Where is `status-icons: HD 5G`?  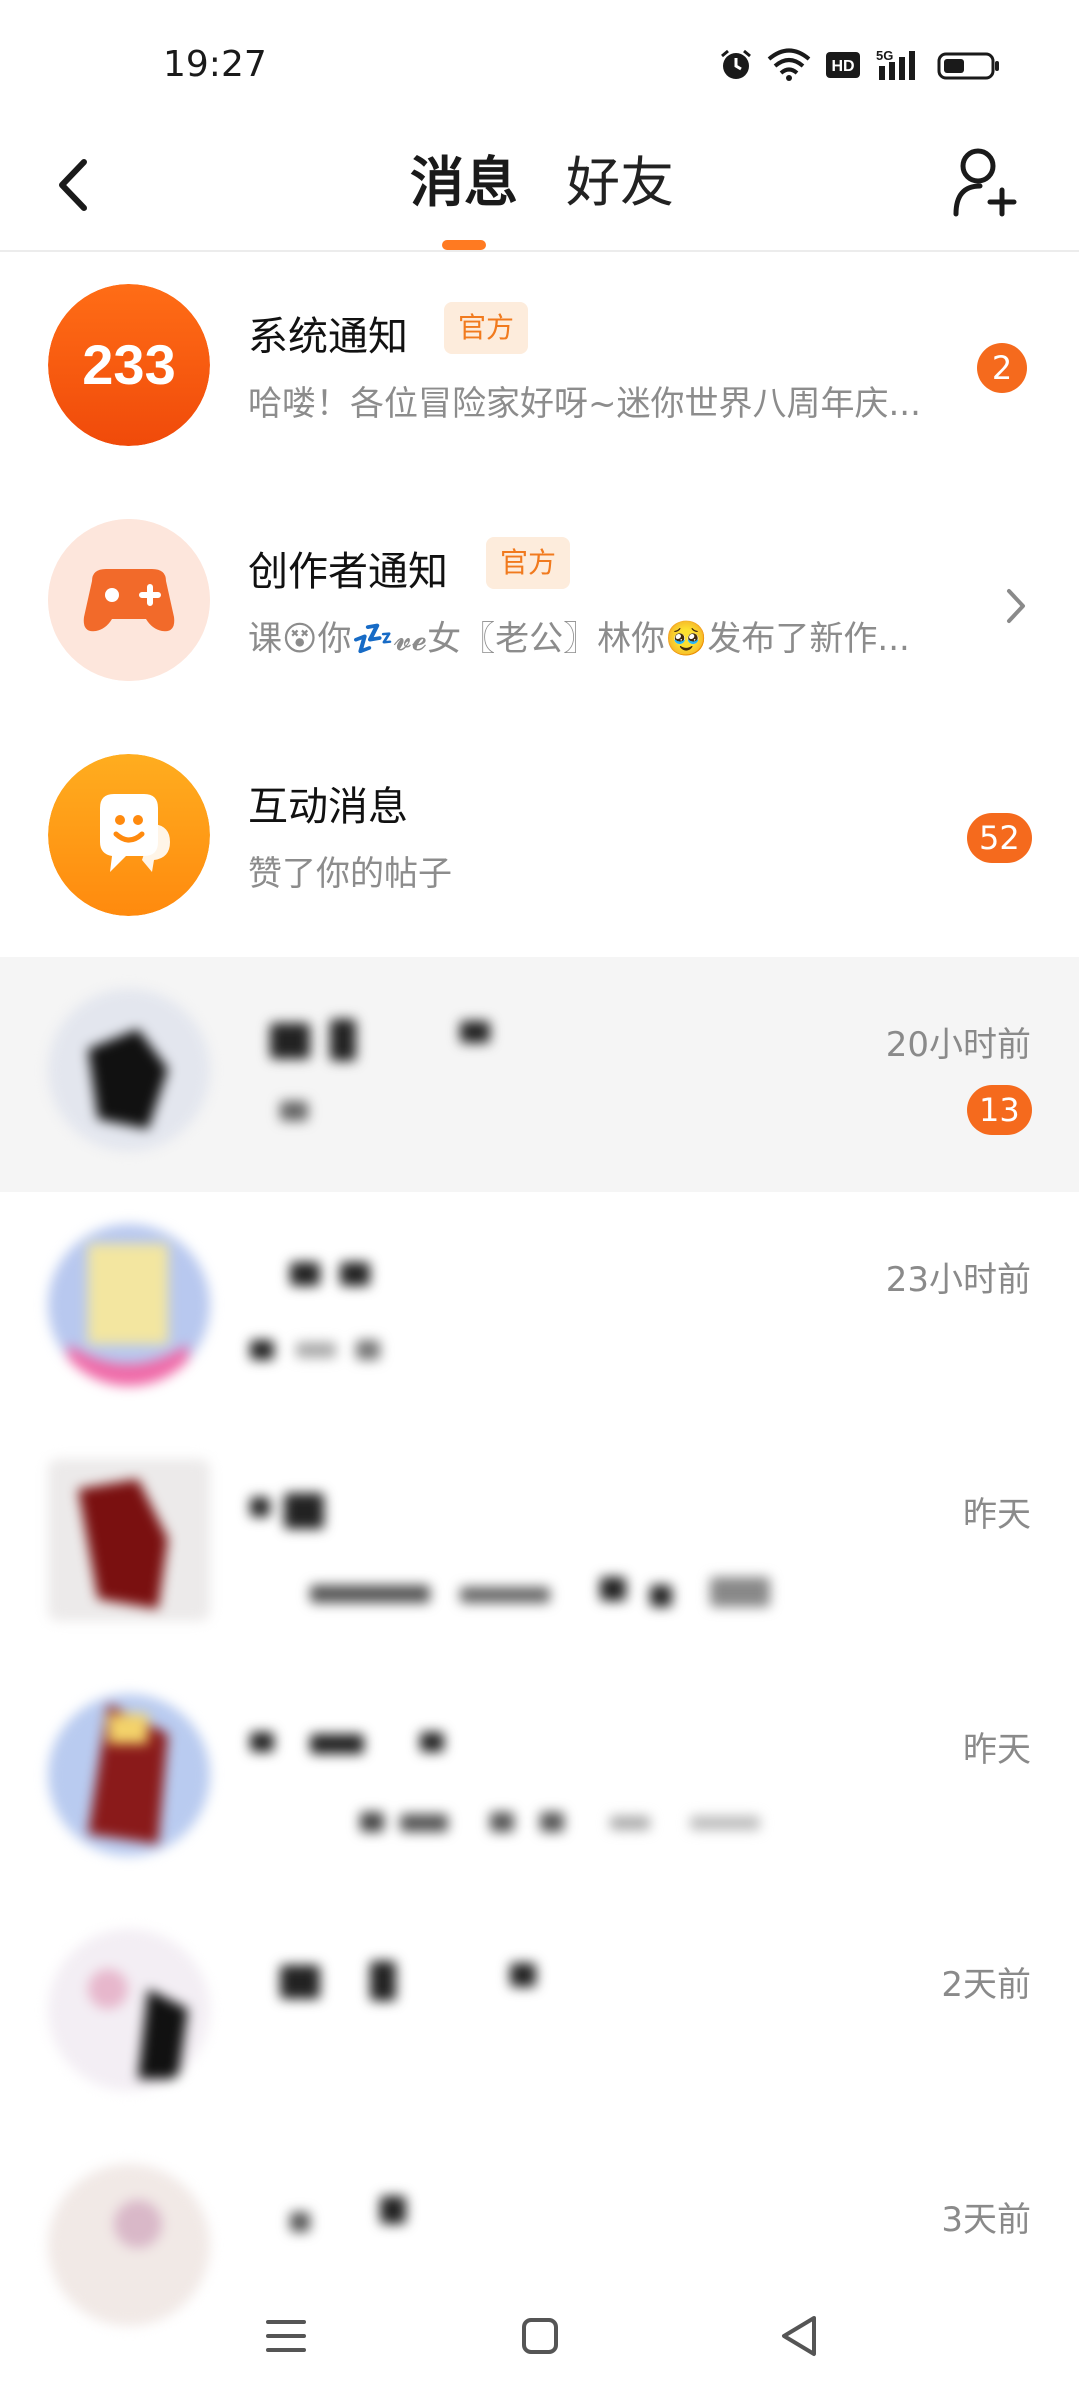 status-icons: HD 5G is located at coordinates (860, 65).